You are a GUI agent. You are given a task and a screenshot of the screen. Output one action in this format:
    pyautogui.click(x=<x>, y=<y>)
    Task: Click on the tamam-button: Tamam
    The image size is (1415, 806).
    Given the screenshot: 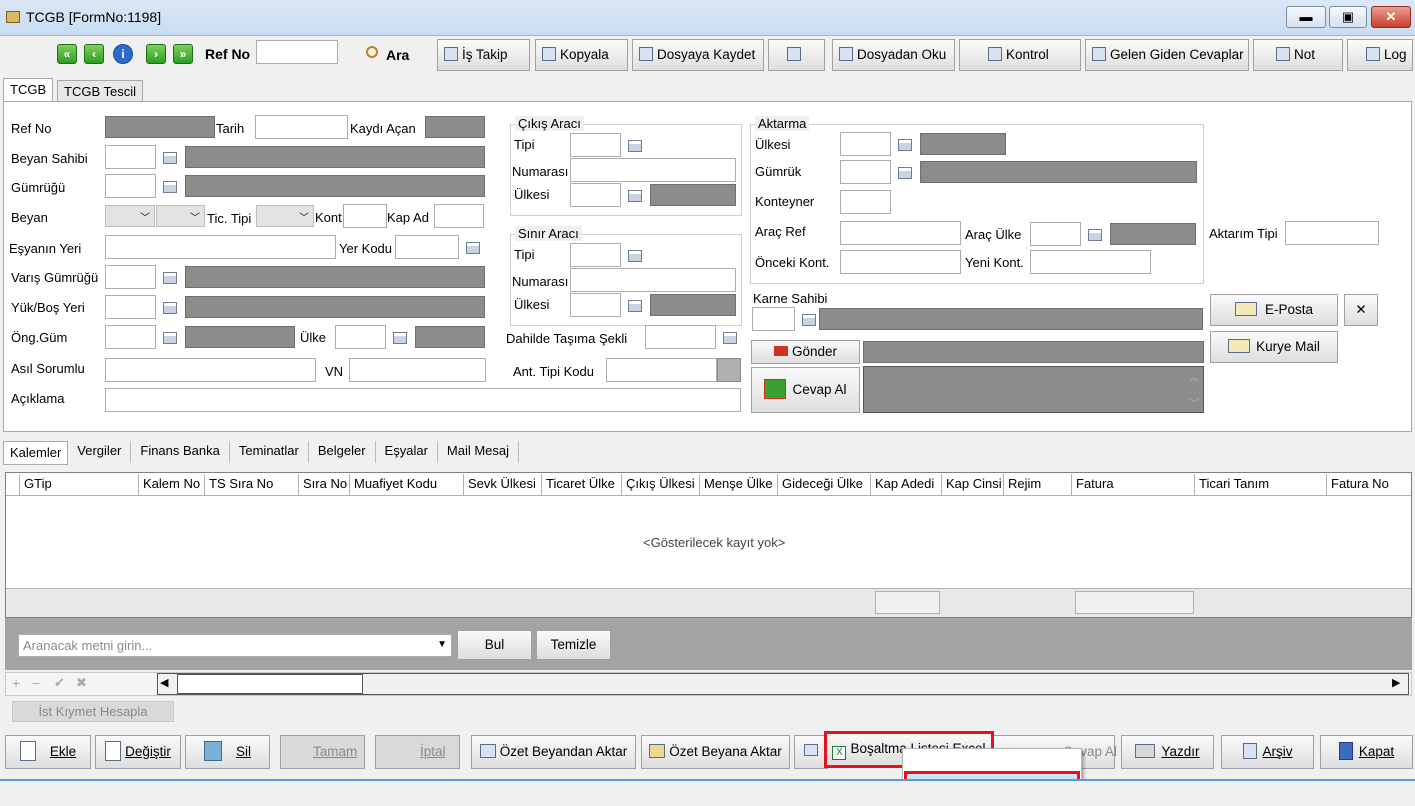 What is the action you would take?
    pyautogui.click(x=322, y=752)
    